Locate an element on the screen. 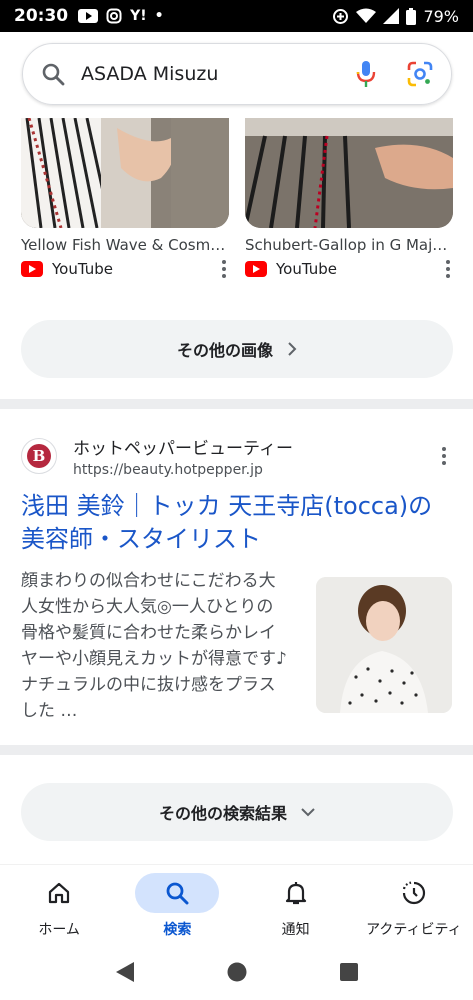 Image resolution: width=473 pixels, height=1000 pixels. search-header: ASADA Misuzu is located at coordinates (236, 75).